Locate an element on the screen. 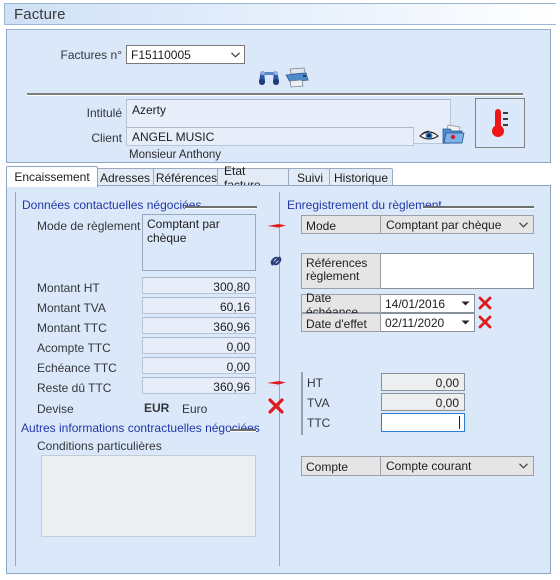  link-icon is located at coordinates (276, 262).